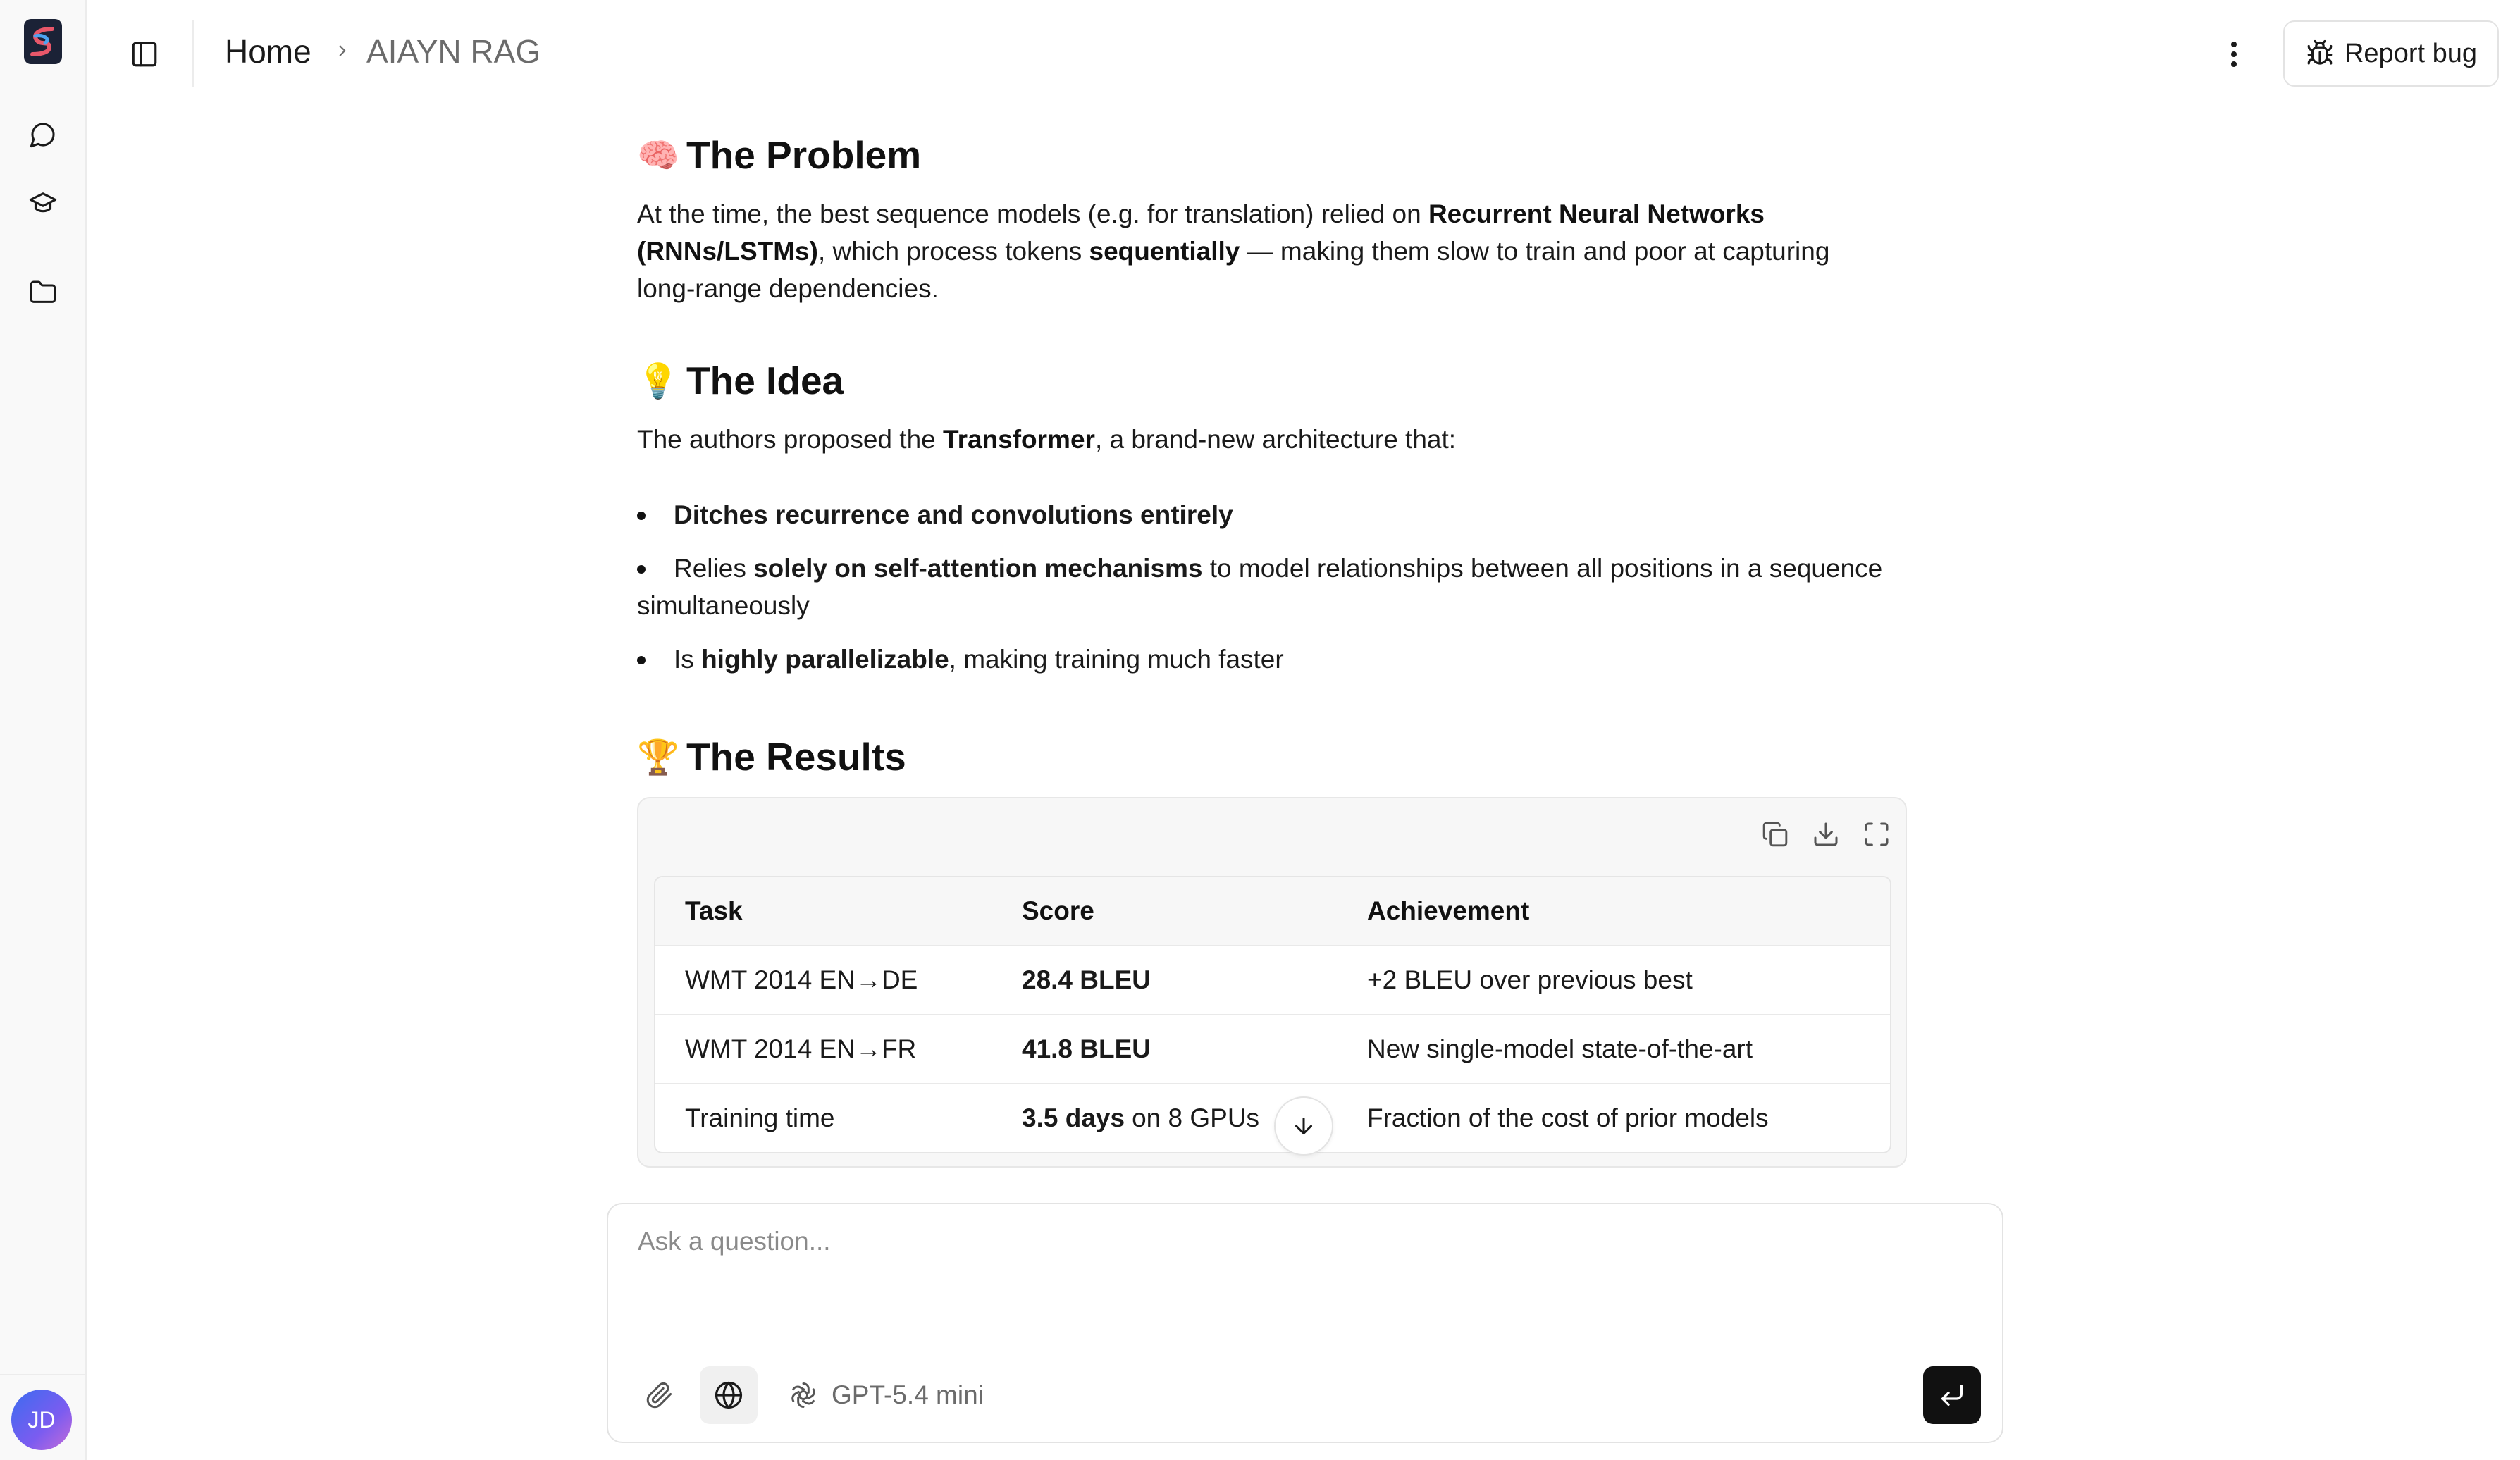 The width and height of the screenshot is (2520, 1460). I want to click on report-bug-button: Report bug, so click(2391, 53).